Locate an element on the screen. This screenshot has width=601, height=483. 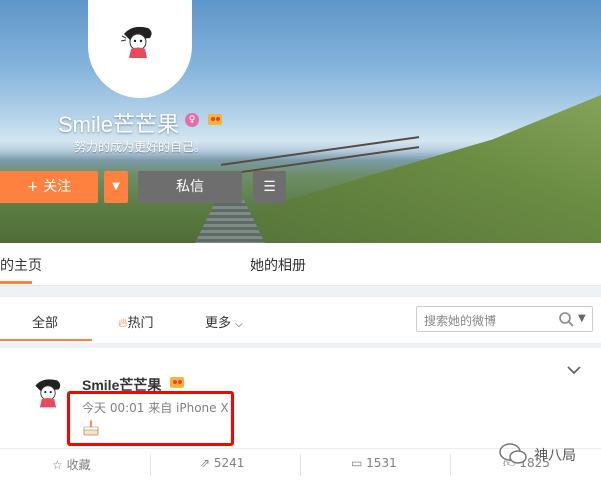
comment-count: 1531 is located at coordinates (381, 463).